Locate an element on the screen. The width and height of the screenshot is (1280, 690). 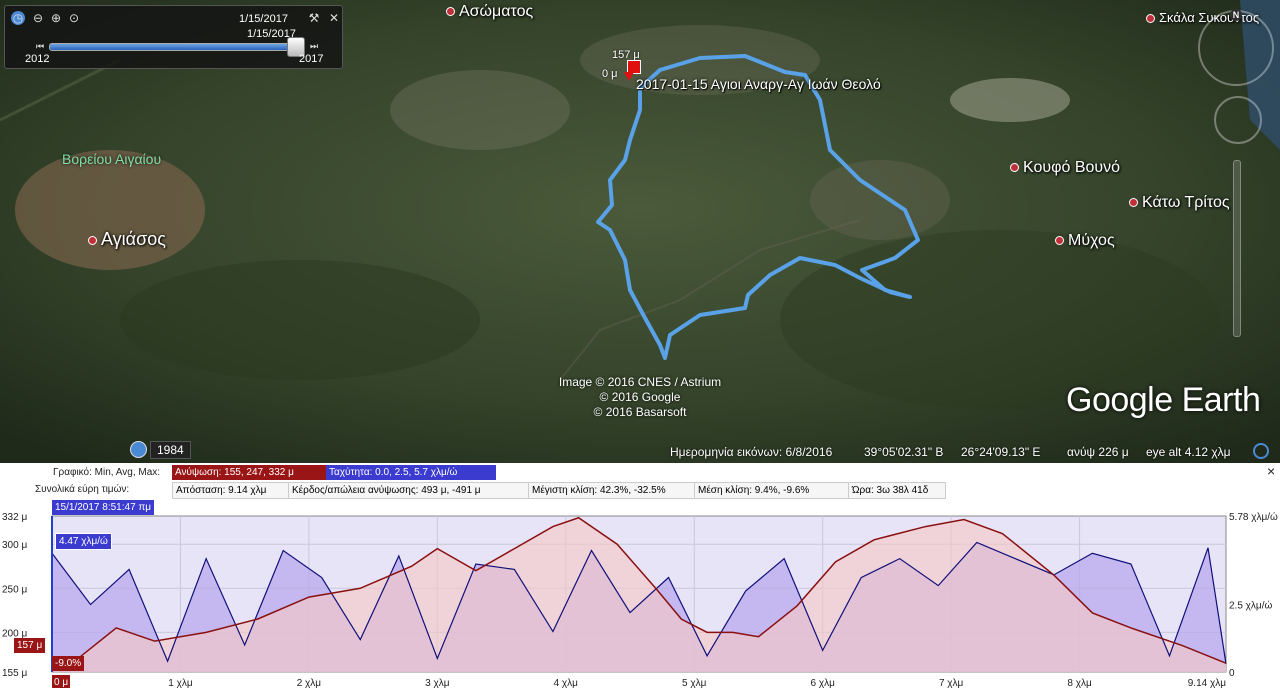
y-right-tick-label: 5.78 χλμ/ώ is located at coordinates (1253, 517).